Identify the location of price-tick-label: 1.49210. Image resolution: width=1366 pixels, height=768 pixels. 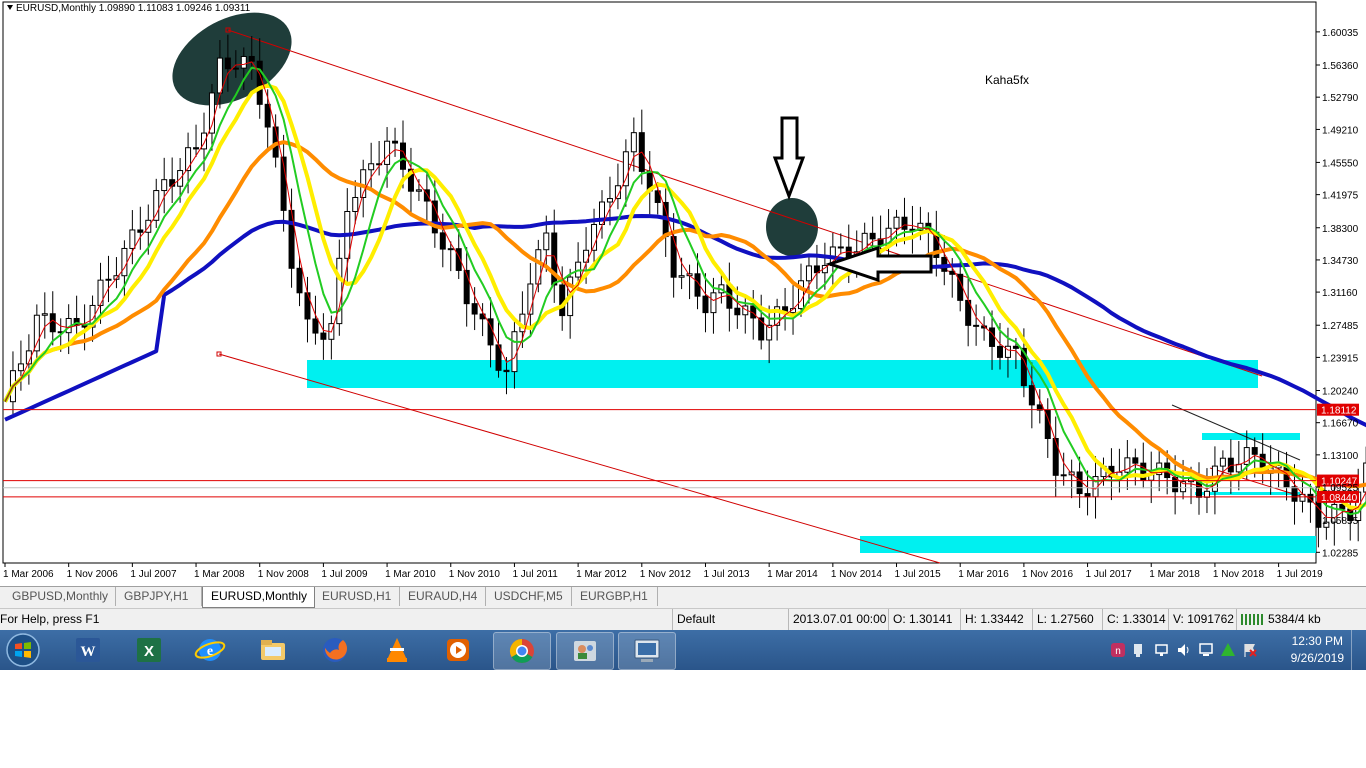
(1340, 130).